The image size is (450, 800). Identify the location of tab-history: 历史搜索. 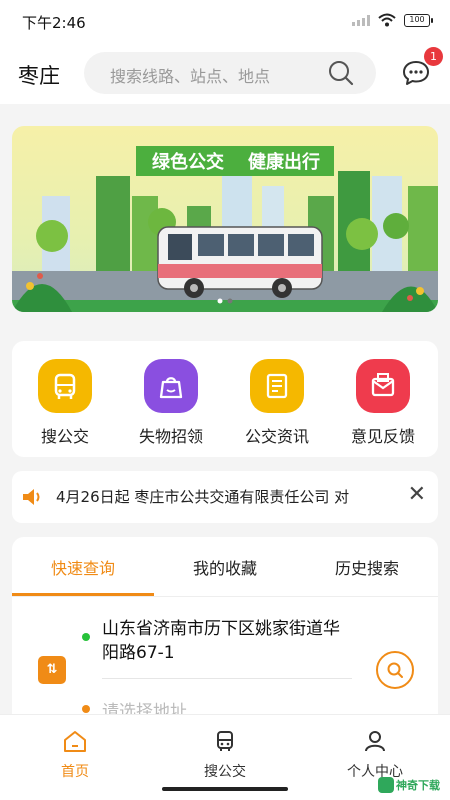
(367, 567).